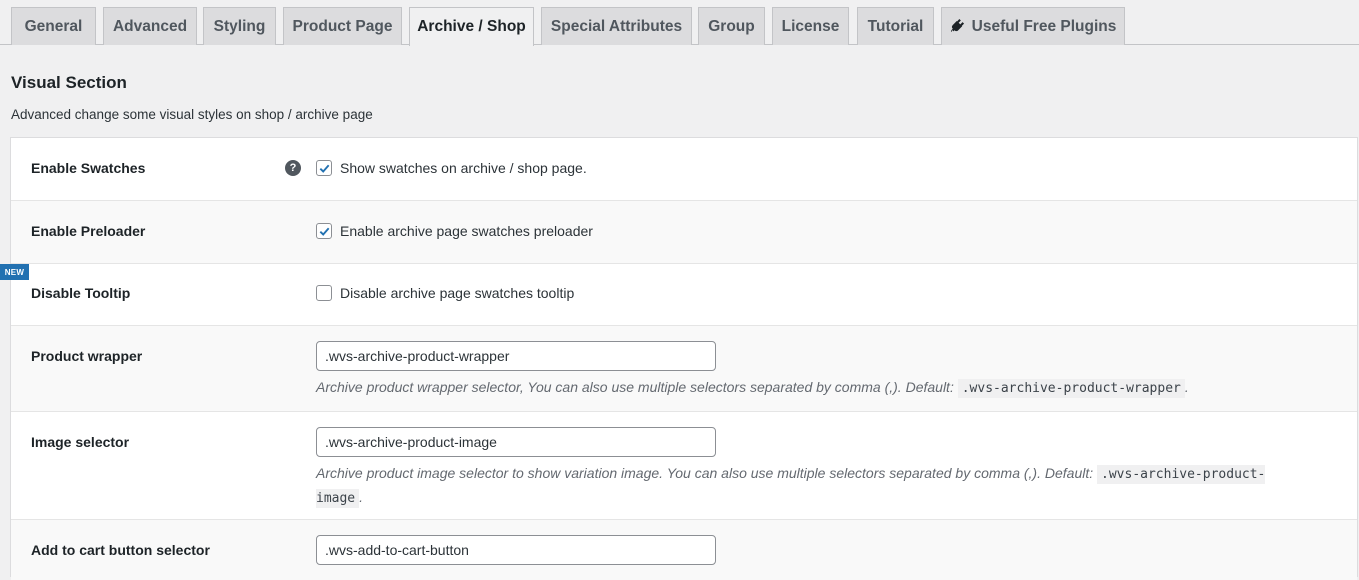  I want to click on disable-tooltip-checkbox: Disable archive page swatches tooltip, so click(445, 293).